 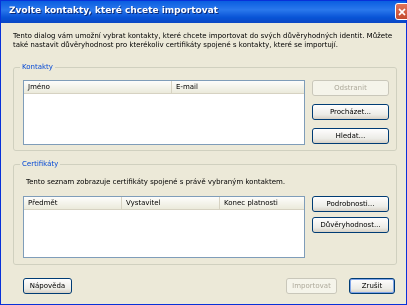 What do you see at coordinates (311, 286) in the screenshot?
I see `import-button: Importovat` at bounding box center [311, 286].